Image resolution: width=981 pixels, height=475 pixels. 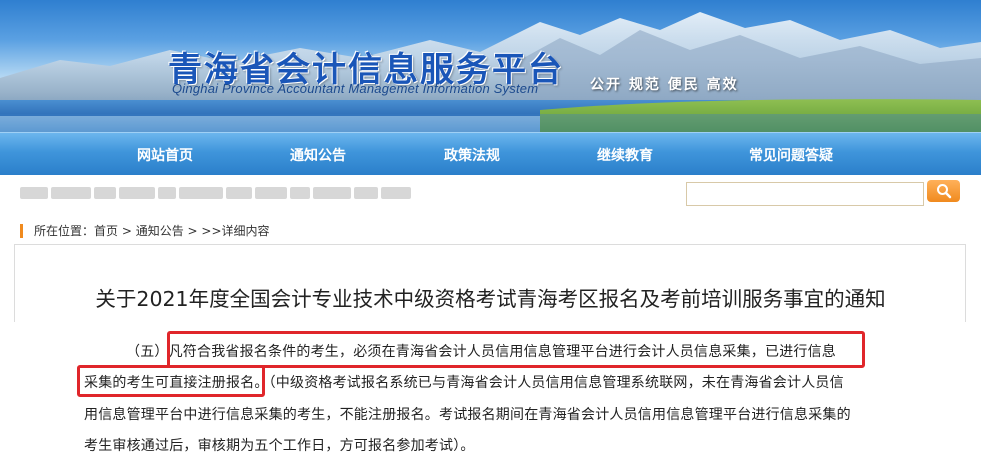 What do you see at coordinates (279, 446) in the screenshot?
I see `article-line: 考生审核通过后，审核期为五个工作日，方可报名参加考试）。` at bounding box center [279, 446].